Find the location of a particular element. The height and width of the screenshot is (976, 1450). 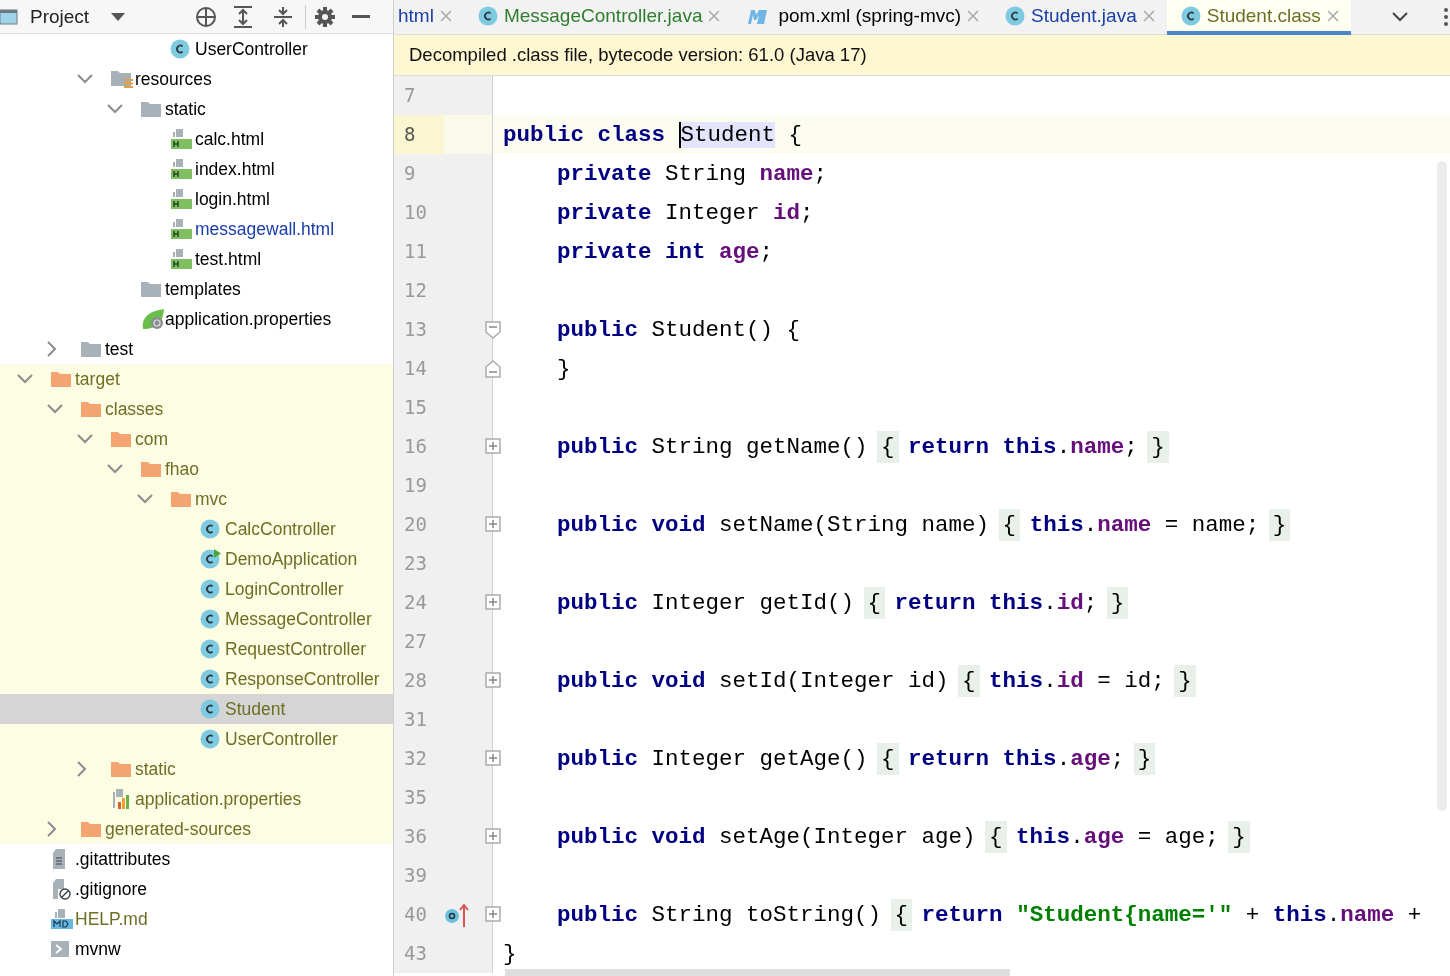

minimize-icon is located at coordinates (361, 16).